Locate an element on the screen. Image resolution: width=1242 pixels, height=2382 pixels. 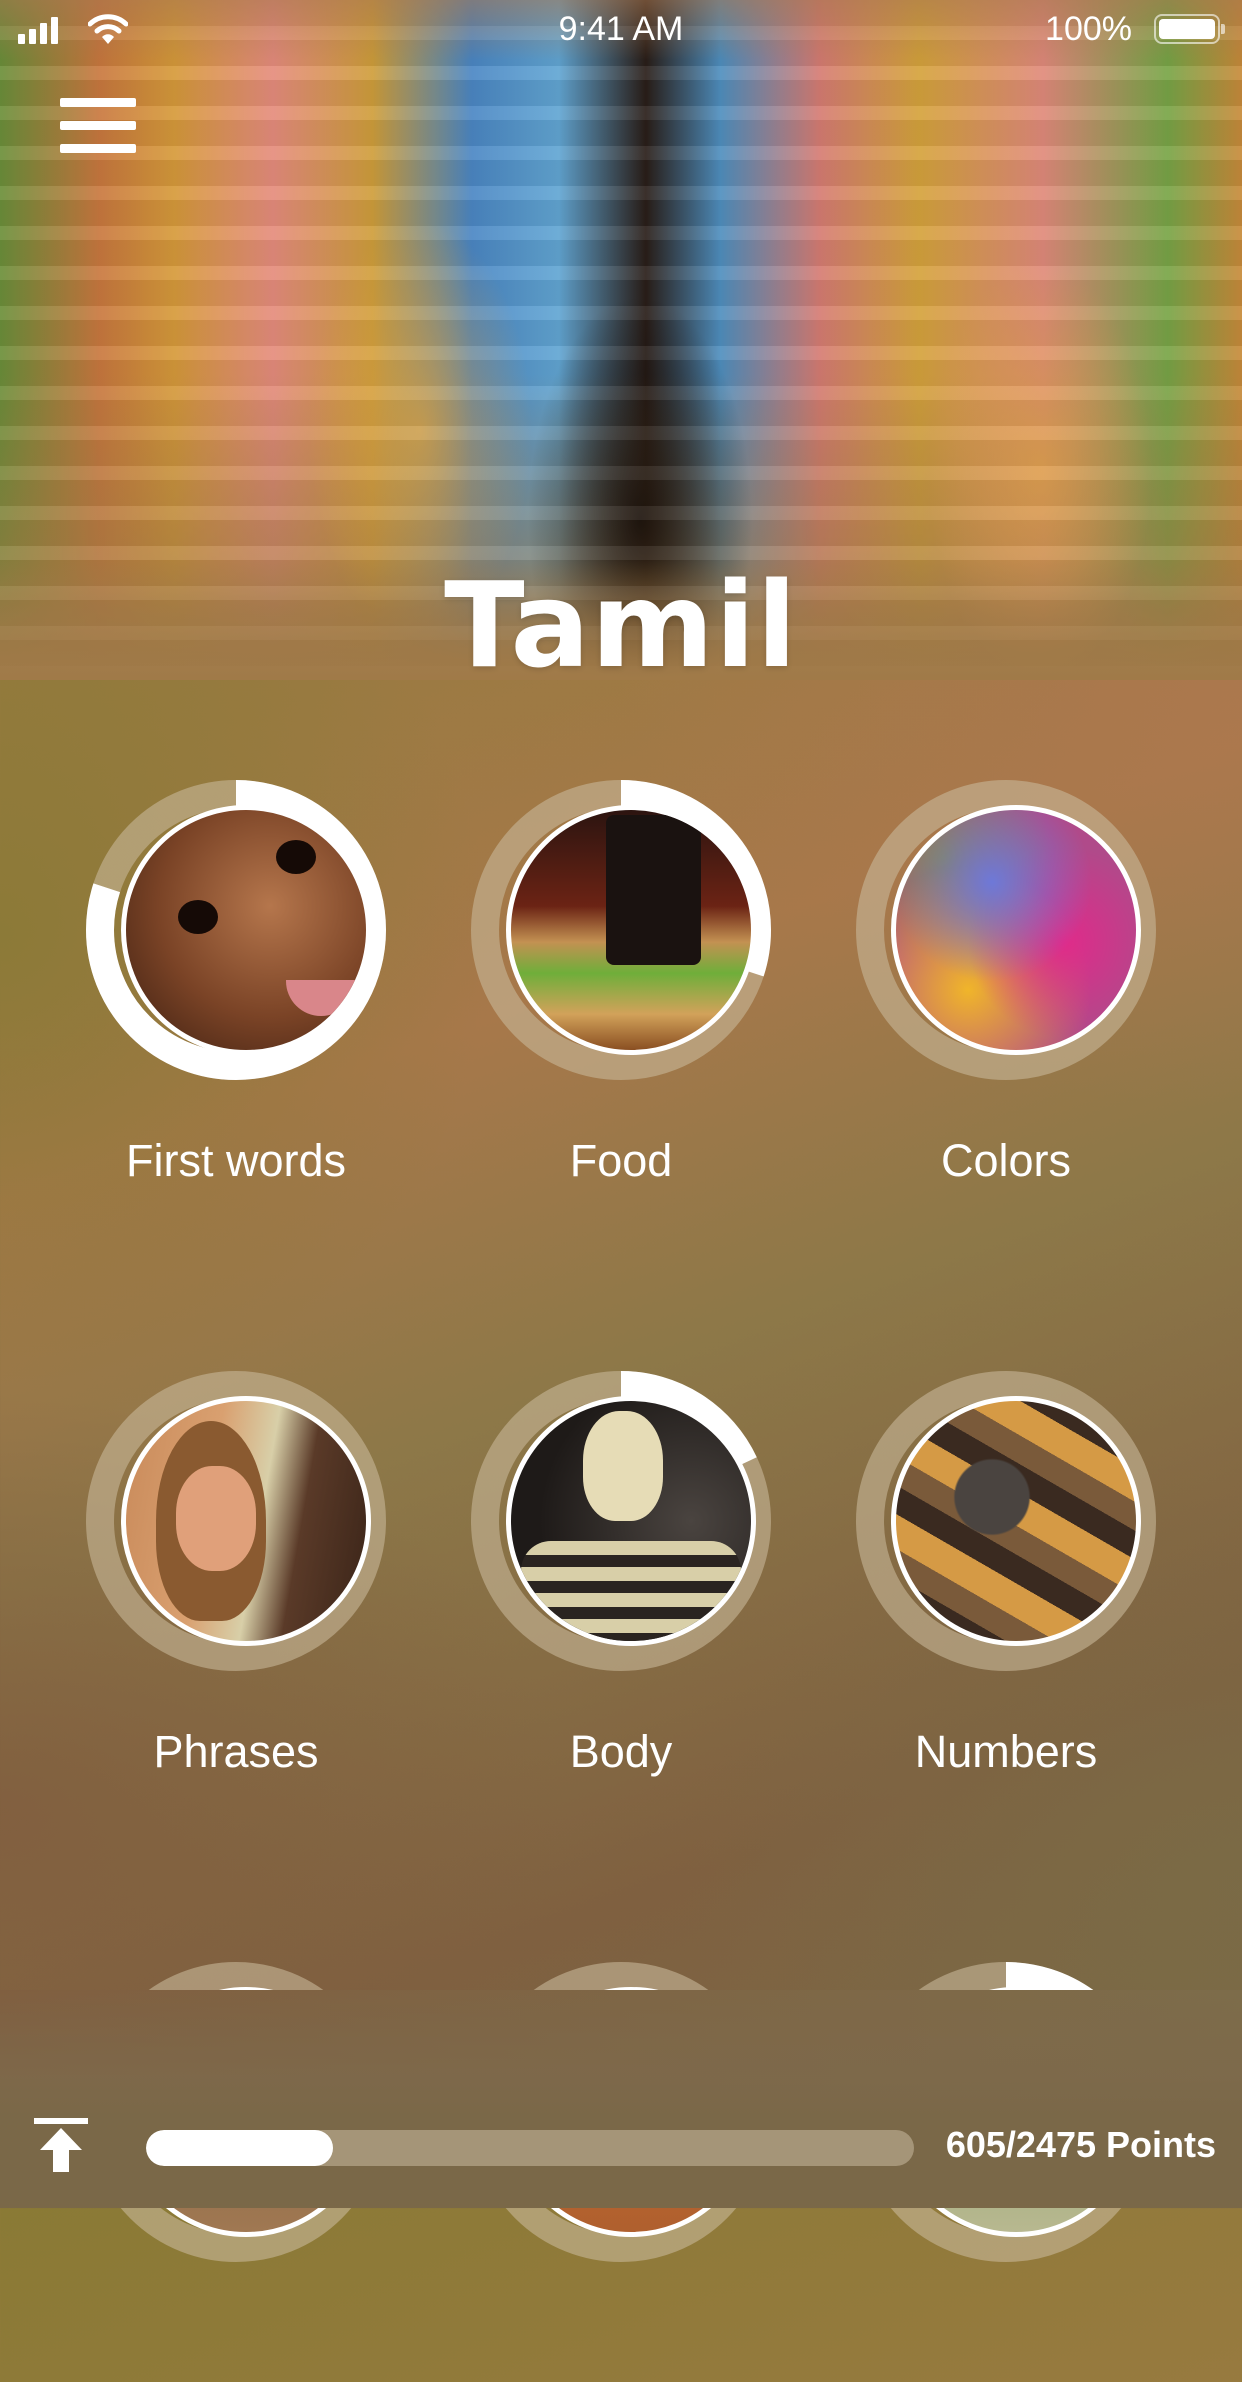
baby-face-photo is located at coordinates (246, 930).